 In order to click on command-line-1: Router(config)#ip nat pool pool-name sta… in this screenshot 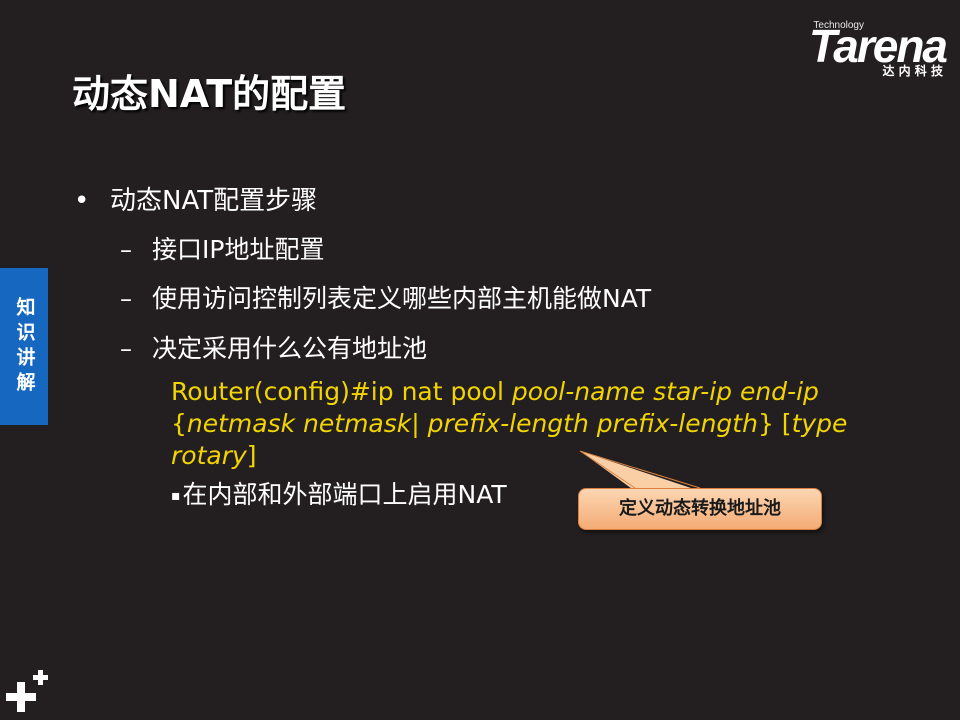, I will do `click(509, 392)`.